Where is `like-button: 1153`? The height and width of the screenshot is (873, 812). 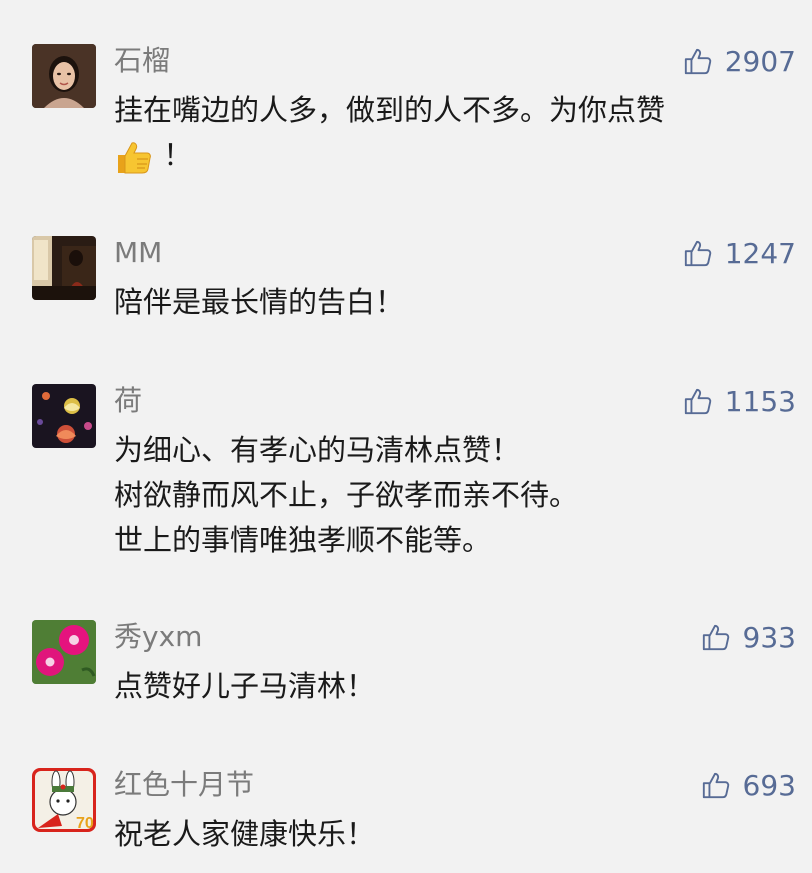
like-button: 1153 is located at coordinates (739, 401).